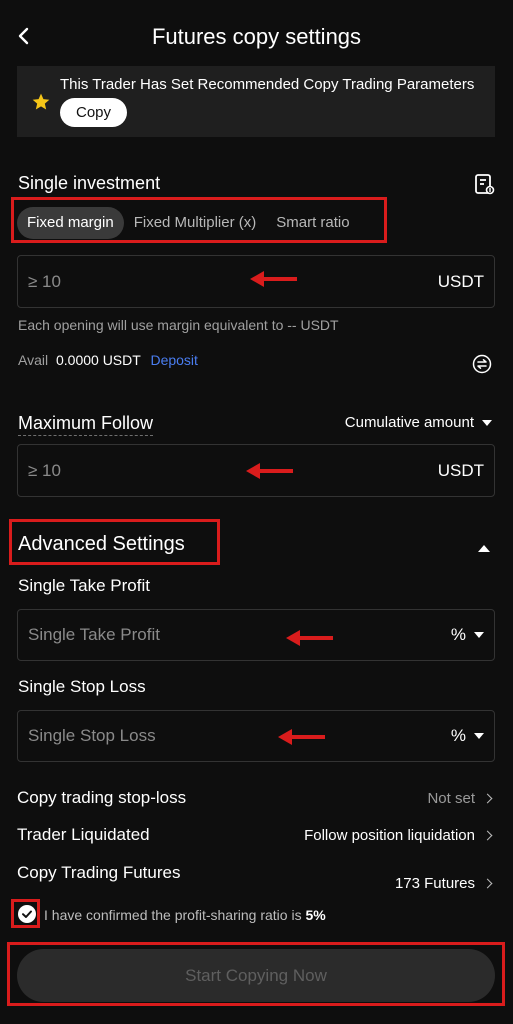 Image resolution: width=513 pixels, height=1024 pixels. Describe the element at coordinates (70, 223) in the screenshot. I see `tab-fixed-margin: Fixed margin` at that location.